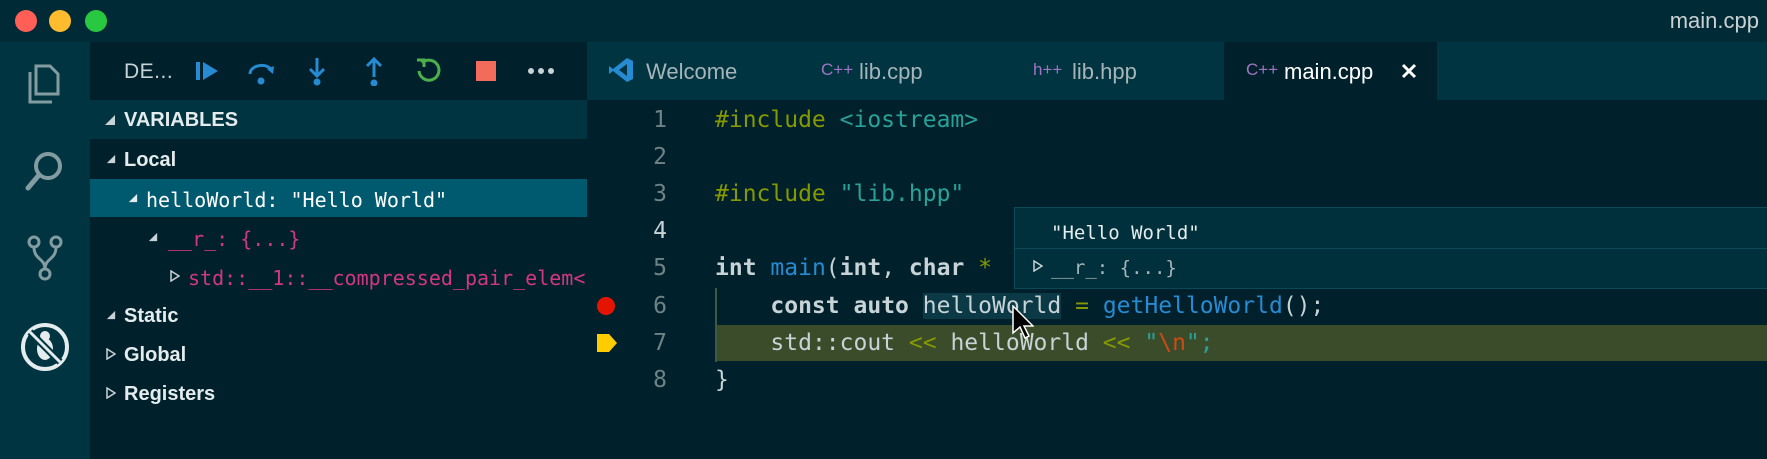 This screenshot has width=1767, height=459. What do you see at coordinates (660, 306) in the screenshot?
I see `line-number: 6` at bounding box center [660, 306].